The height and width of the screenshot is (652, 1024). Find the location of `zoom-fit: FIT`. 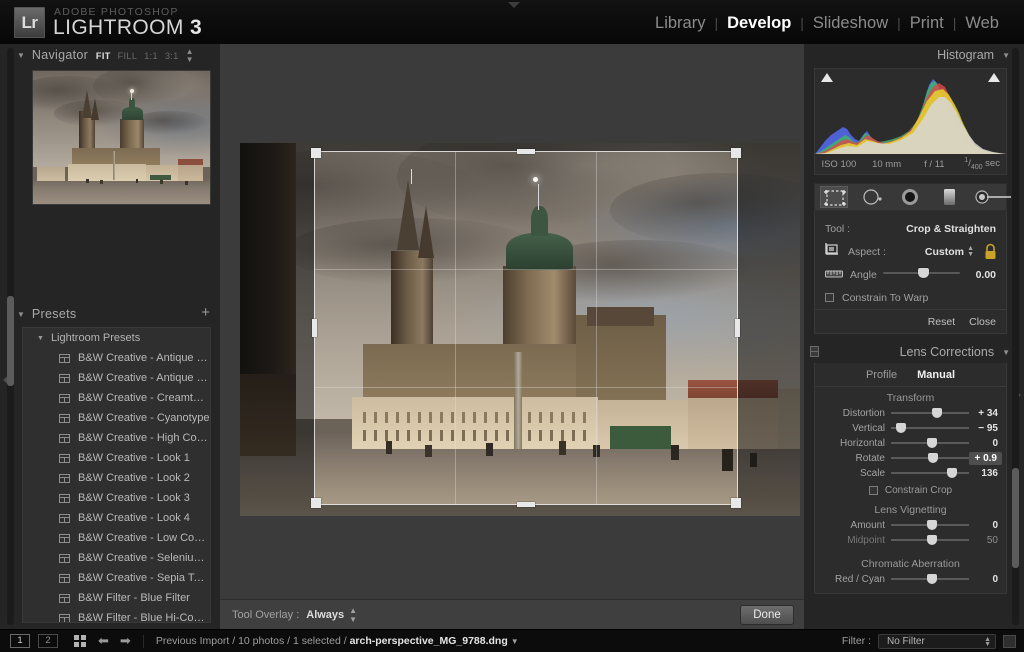

zoom-fit: FIT is located at coordinates (103, 56).